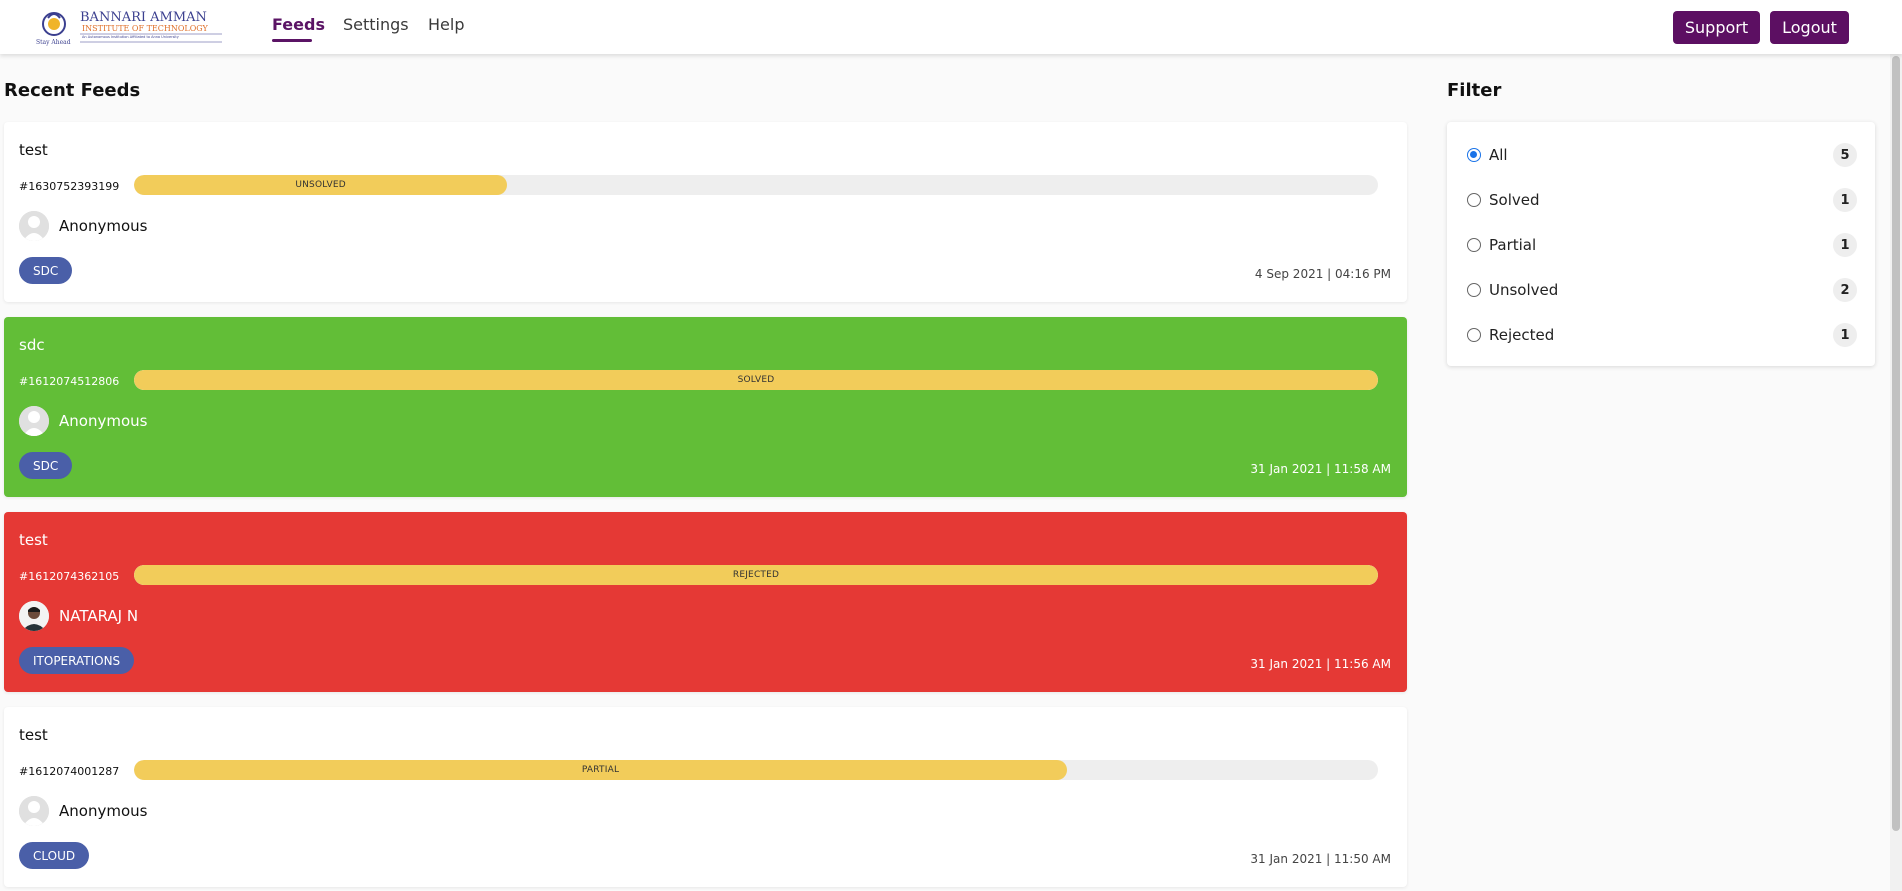 This screenshot has width=1902, height=891. Describe the element at coordinates (756, 185) in the screenshot. I see `status-progress-bar: UNSOLVED` at that location.